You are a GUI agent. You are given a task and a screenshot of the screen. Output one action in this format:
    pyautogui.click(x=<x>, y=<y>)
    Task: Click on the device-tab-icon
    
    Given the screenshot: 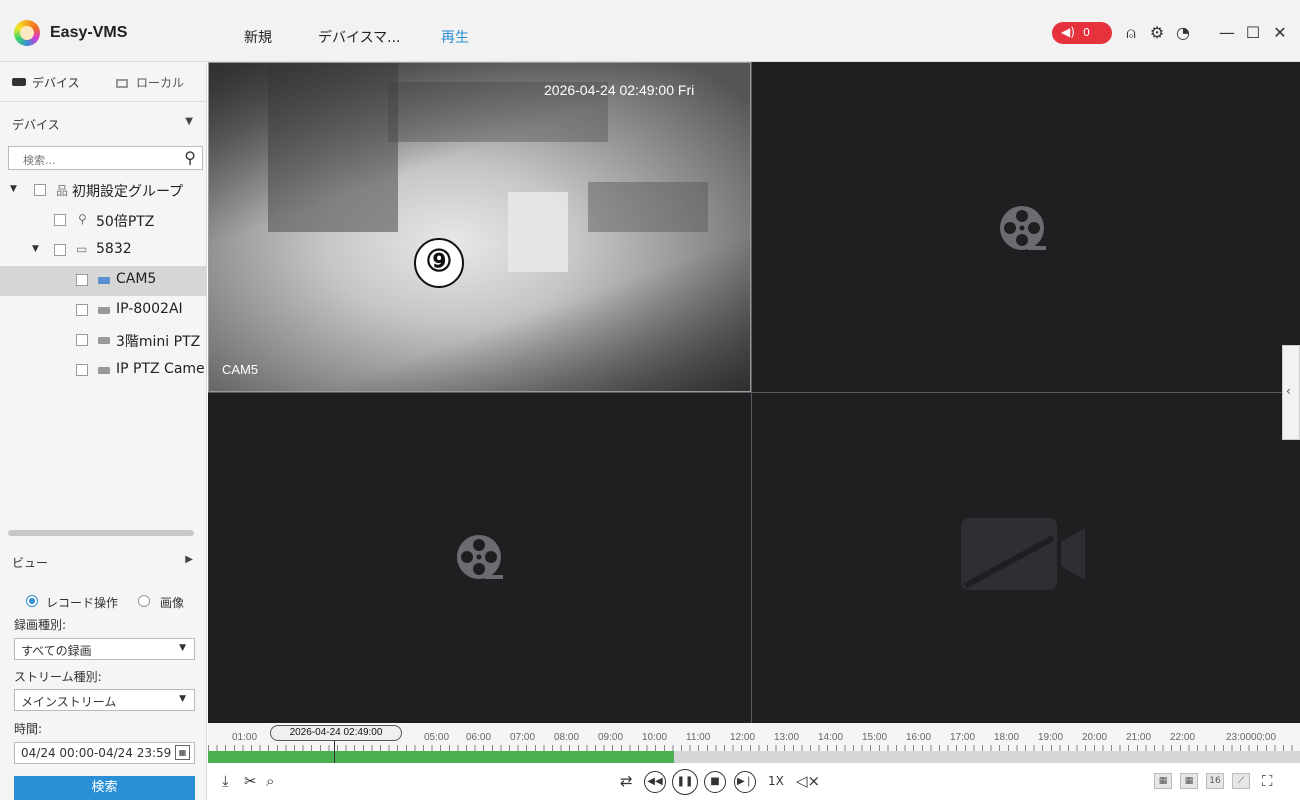 What is the action you would take?
    pyautogui.click(x=19, y=82)
    